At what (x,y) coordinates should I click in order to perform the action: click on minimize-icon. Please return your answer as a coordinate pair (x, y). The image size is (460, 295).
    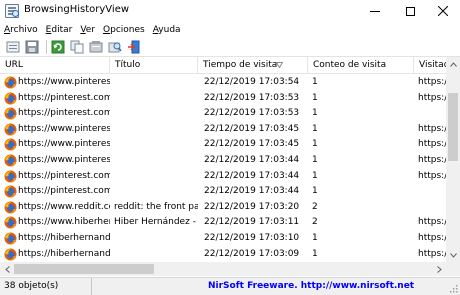
    Looking at the image, I should click on (375, 11).